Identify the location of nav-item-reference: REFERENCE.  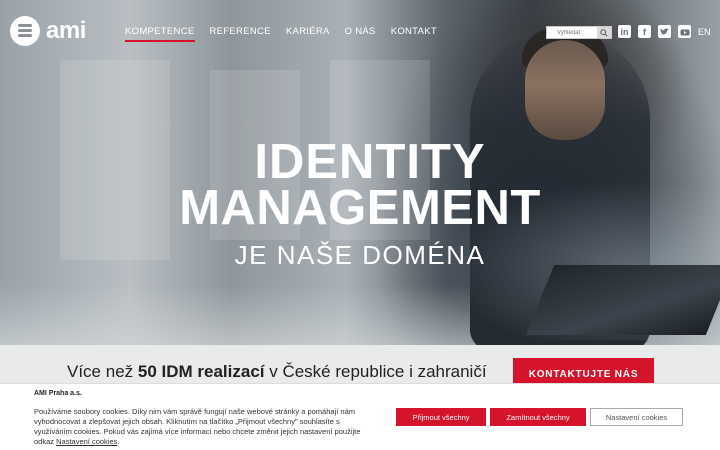
(240, 34).